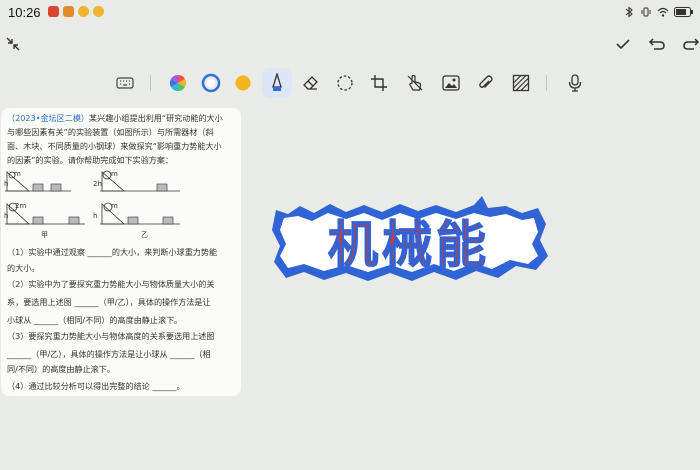 This screenshot has width=700, height=470. Describe the element at coordinates (485, 83) in the screenshot. I see `attachment-icon` at that location.